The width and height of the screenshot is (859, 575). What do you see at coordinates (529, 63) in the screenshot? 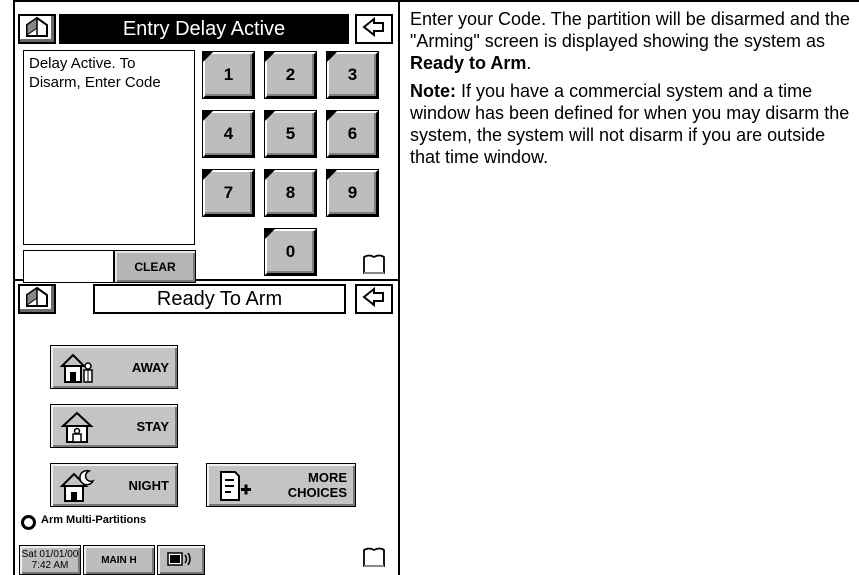
I see `instruction-end: .` at bounding box center [529, 63].